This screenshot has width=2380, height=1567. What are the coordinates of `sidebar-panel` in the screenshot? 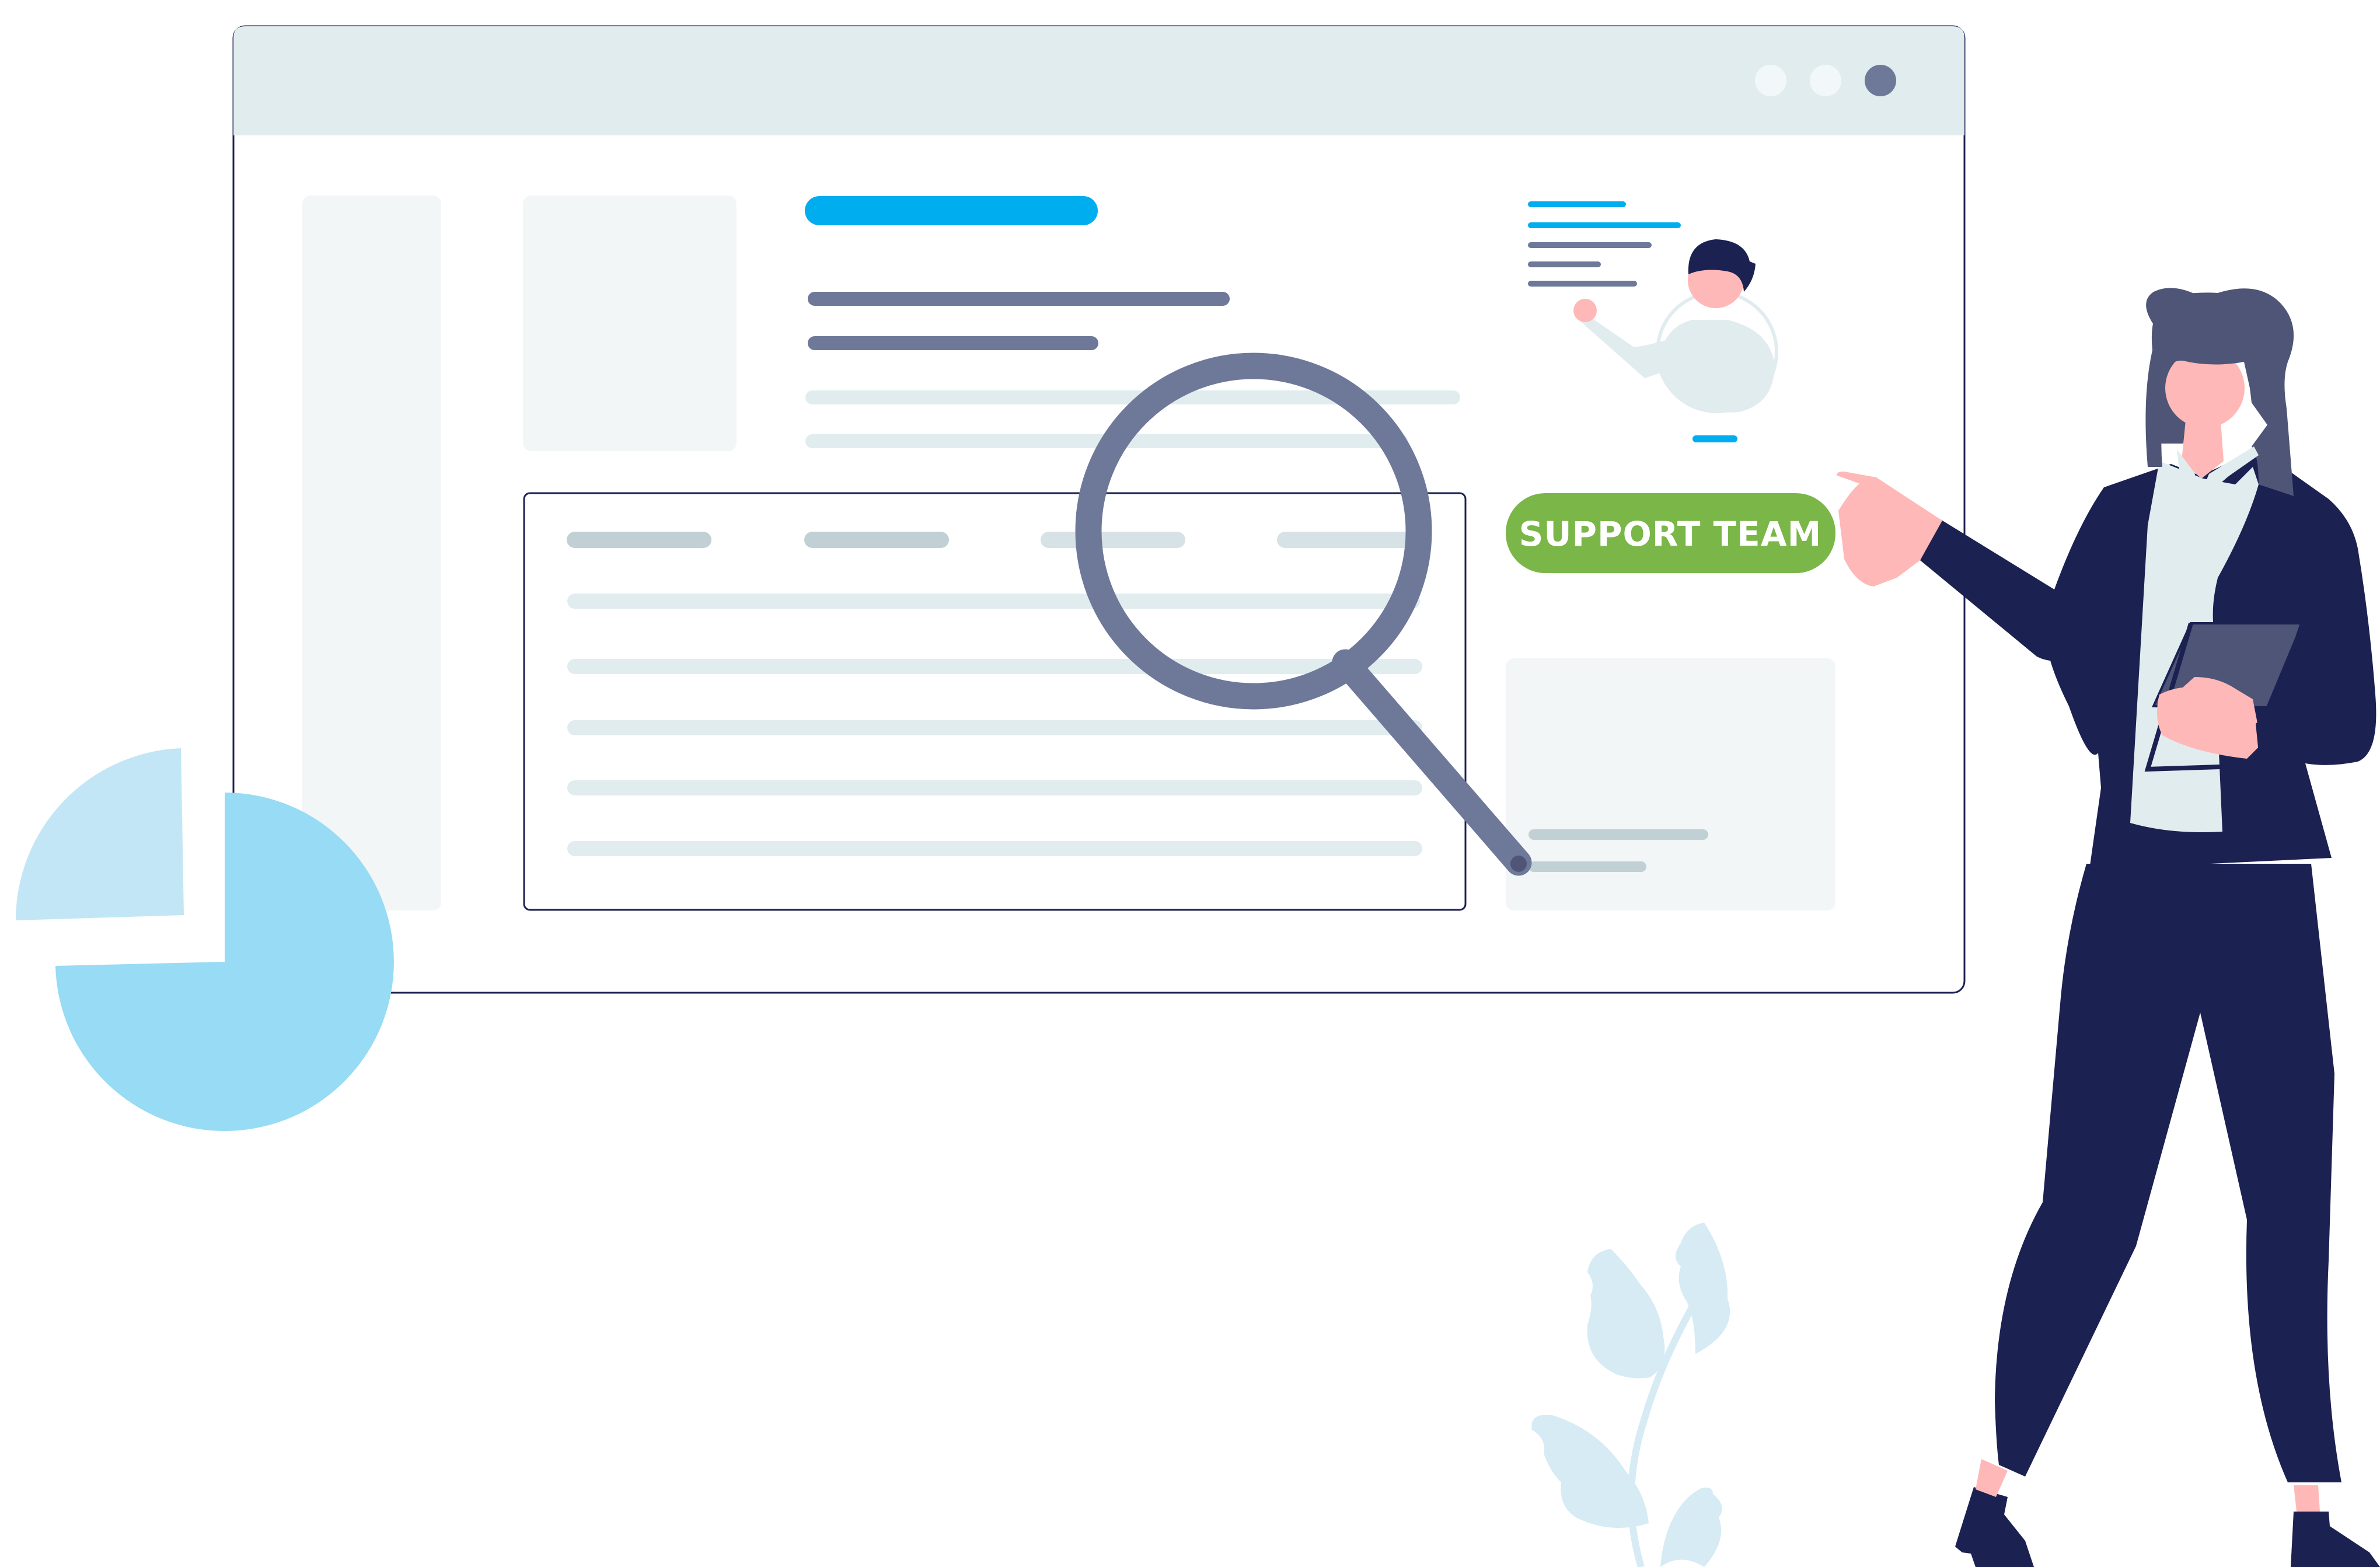 It's located at (371, 553).